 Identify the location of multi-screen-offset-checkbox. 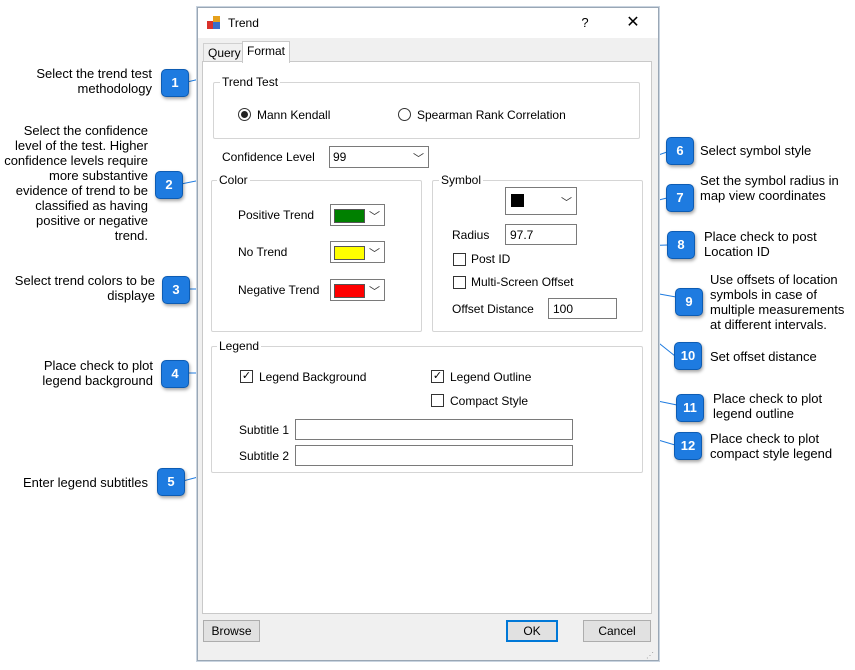
(459, 282).